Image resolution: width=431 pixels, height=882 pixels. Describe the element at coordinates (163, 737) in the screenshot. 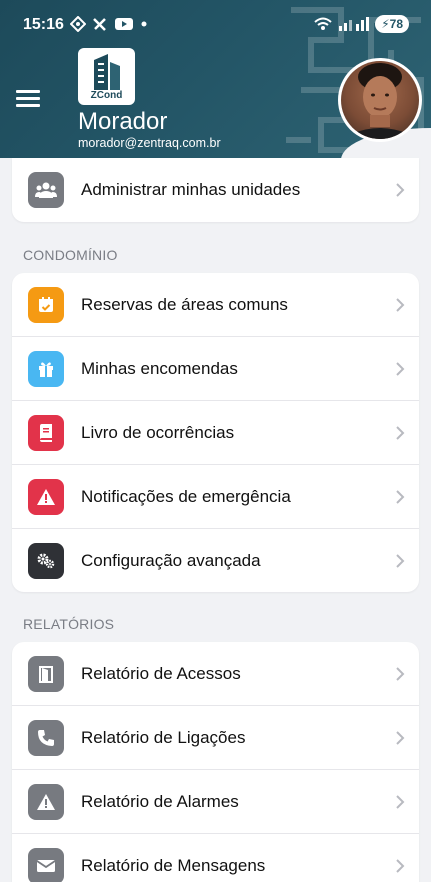

I see `list-item-label: Relatório de Ligações` at that location.